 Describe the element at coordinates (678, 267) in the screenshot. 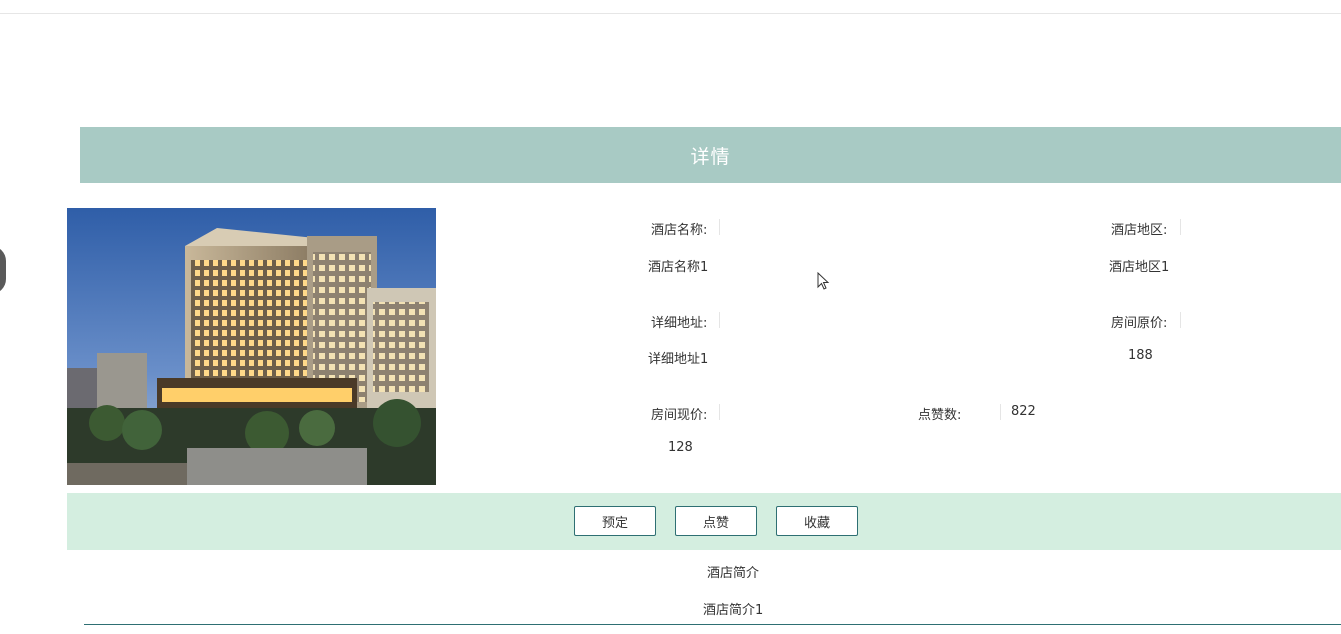

I see `hotel-name-value: 酒店名称1` at that location.